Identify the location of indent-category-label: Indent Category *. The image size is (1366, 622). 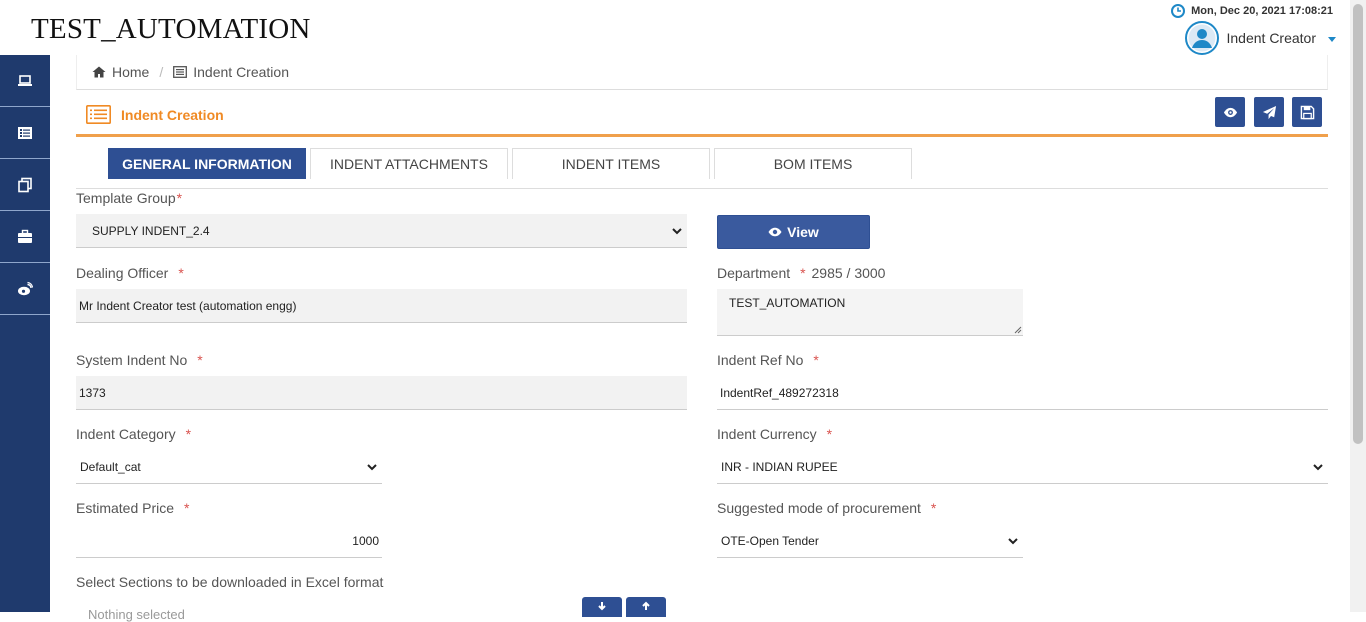
(133, 434).